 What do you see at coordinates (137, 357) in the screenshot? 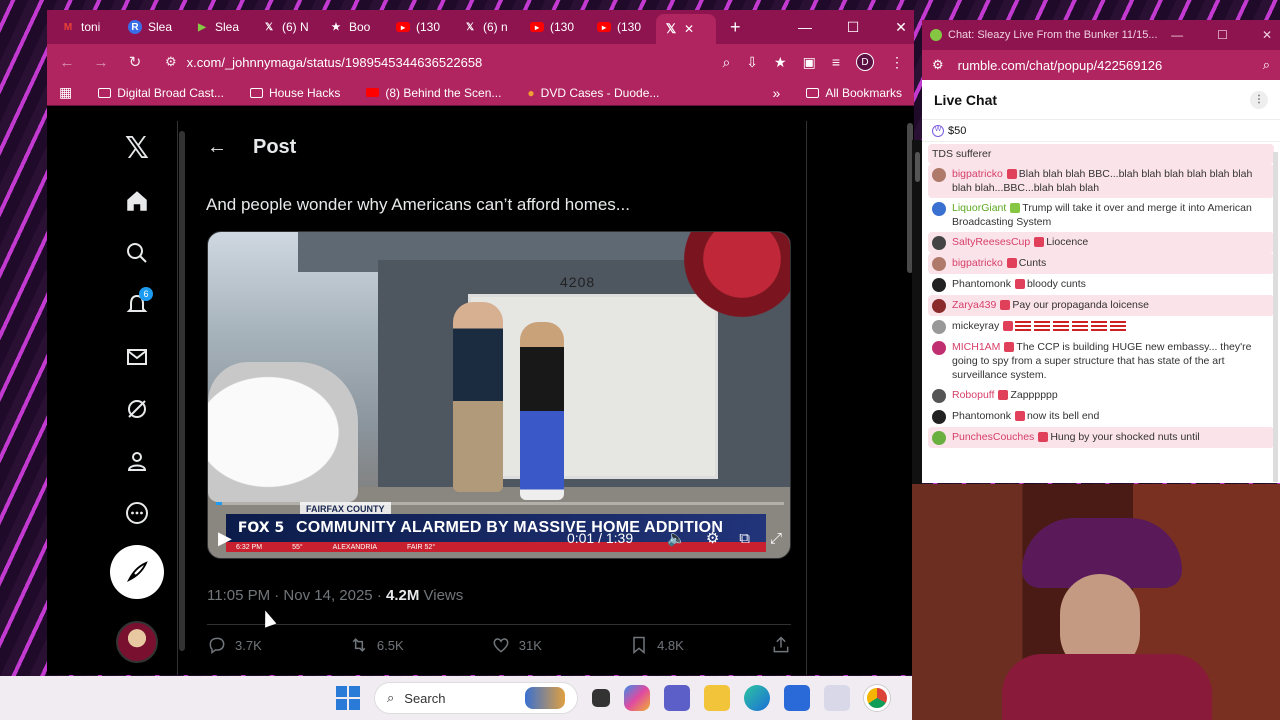
I see `messages-icon` at bounding box center [137, 357].